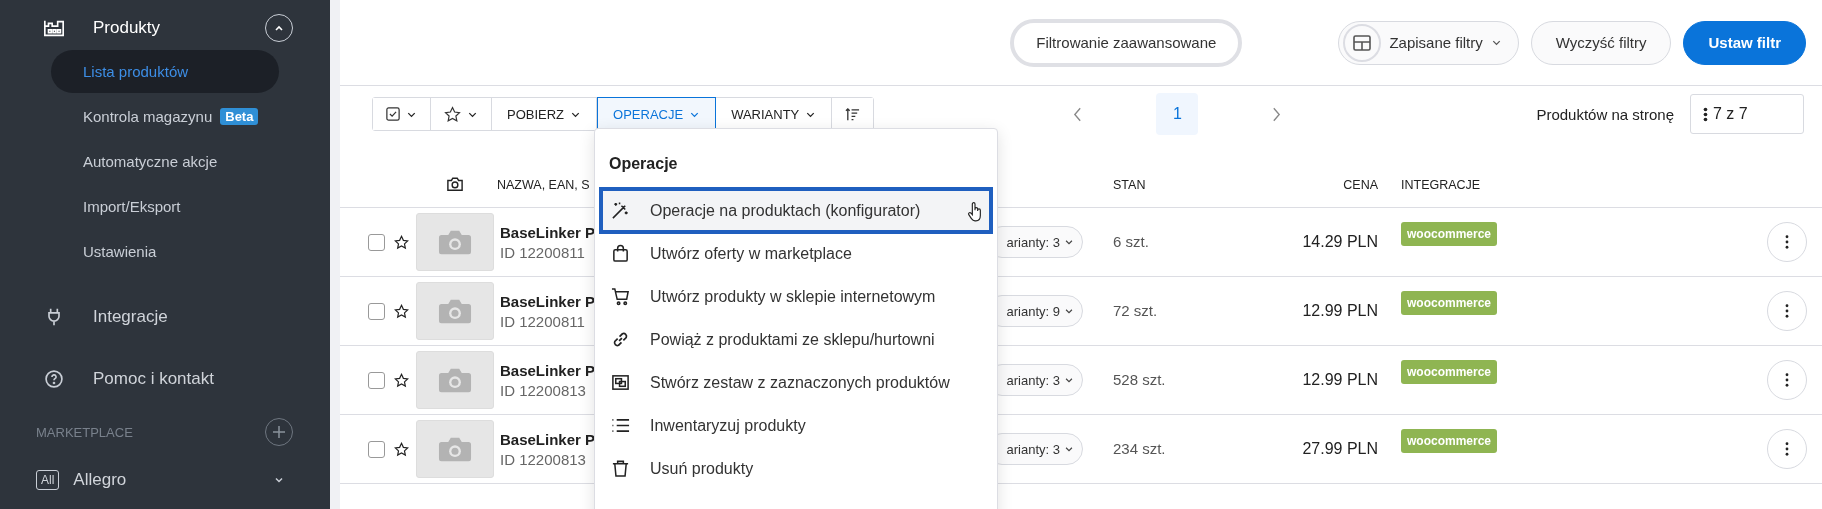 This screenshot has width=1822, height=509. What do you see at coordinates (54, 379) in the screenshot?
I see `help-icon` at bounding box center [54, 379].